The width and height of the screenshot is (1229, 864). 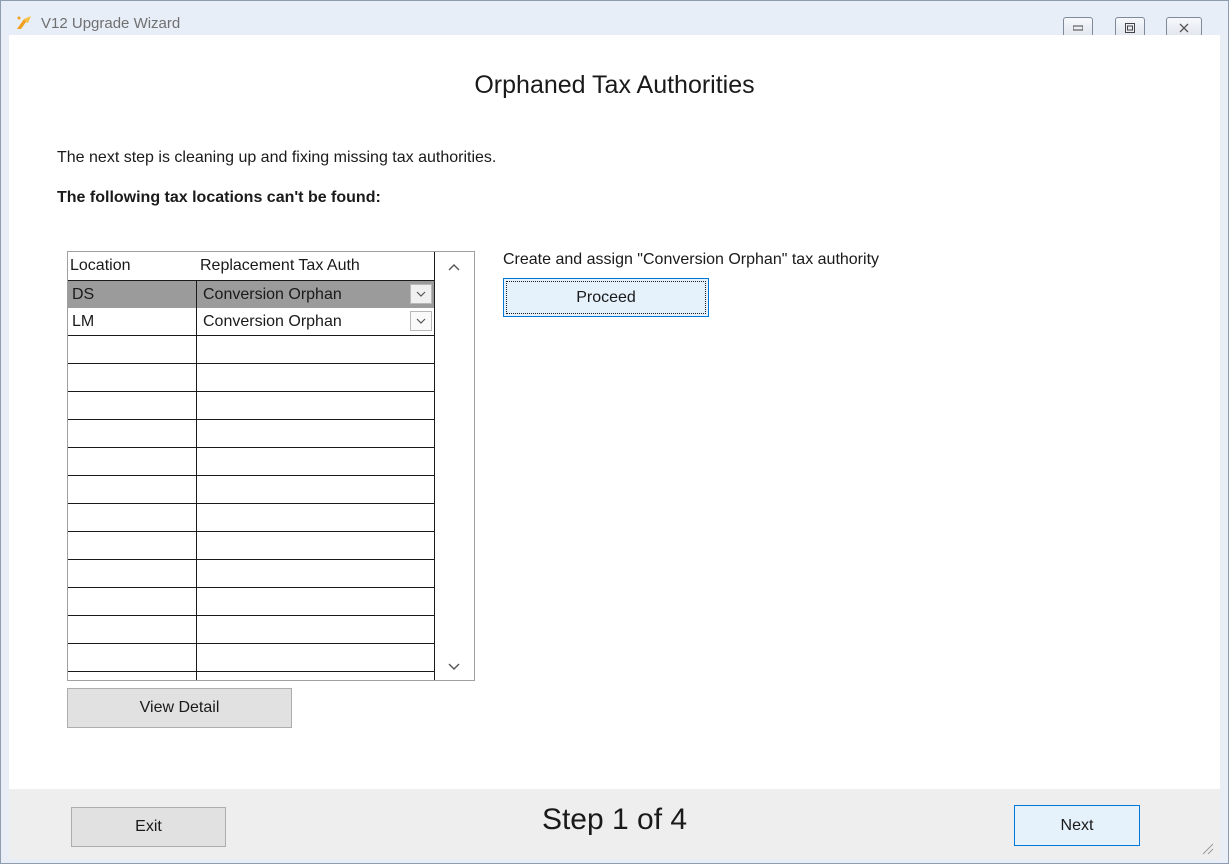 What do you see at coordinates (1207, 848) in the screenshot?
I see `resize-grip-icon` at bounding box center [1207, 848].